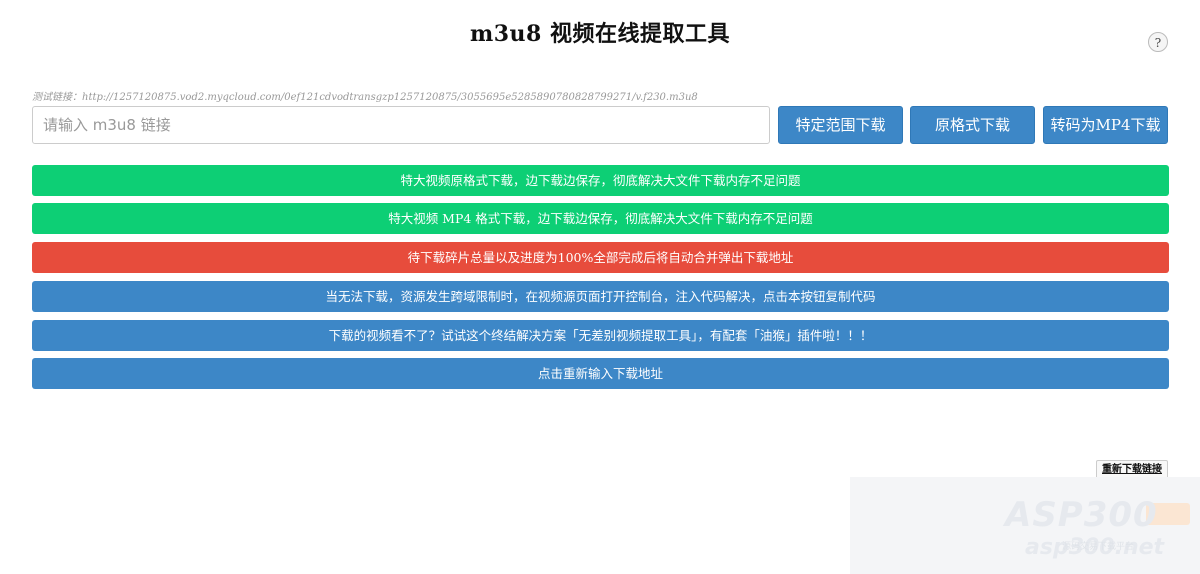  Describe the element at coordinates (1105, 125) in the screenshot. I see `mp4-download-button: 转码为MP4下载` at that location.